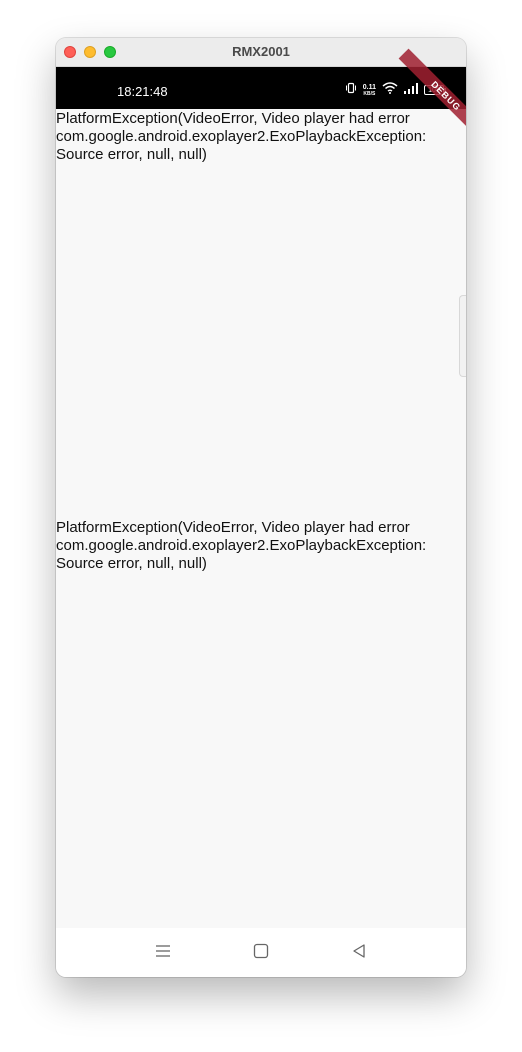  Describe the element at coordinates (369, 93) in the screenshot. I see `net-speed-unit: KB/S` at that location.